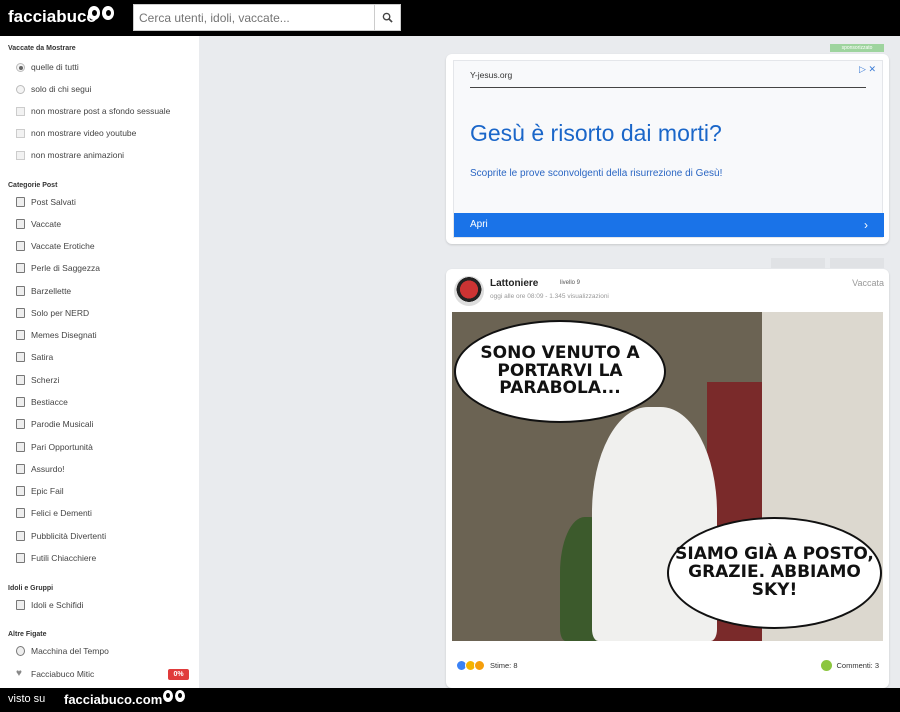 The image size is (900, 712). I want to click on category-idoli: Idoli e Schifidi, so click(49, 605).